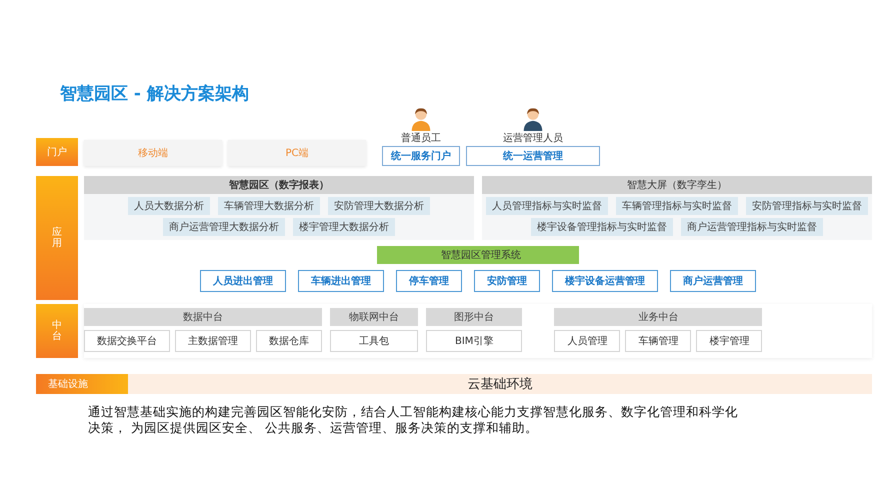 This screenshot has height=487, width=894. I want to click on analysis-tag: 安防管理指标与实时监督, so click(807, 206).